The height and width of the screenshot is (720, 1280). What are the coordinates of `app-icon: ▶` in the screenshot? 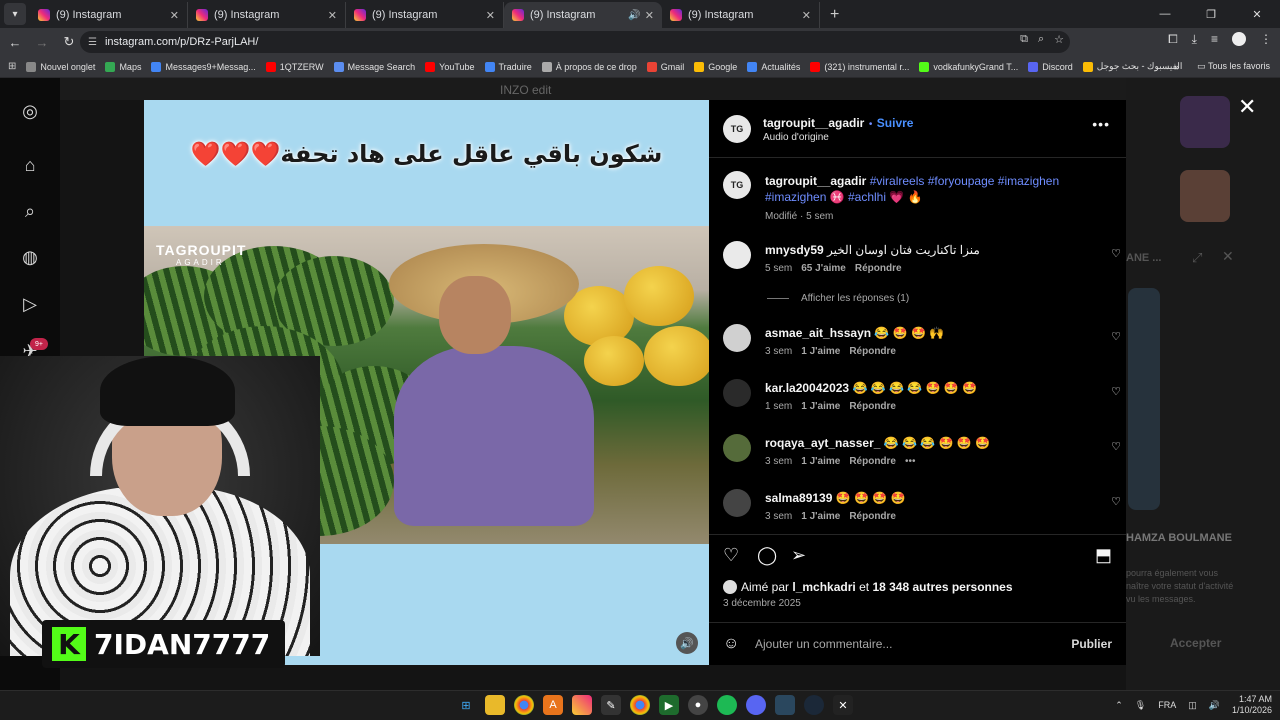 It's located at (669, 705).